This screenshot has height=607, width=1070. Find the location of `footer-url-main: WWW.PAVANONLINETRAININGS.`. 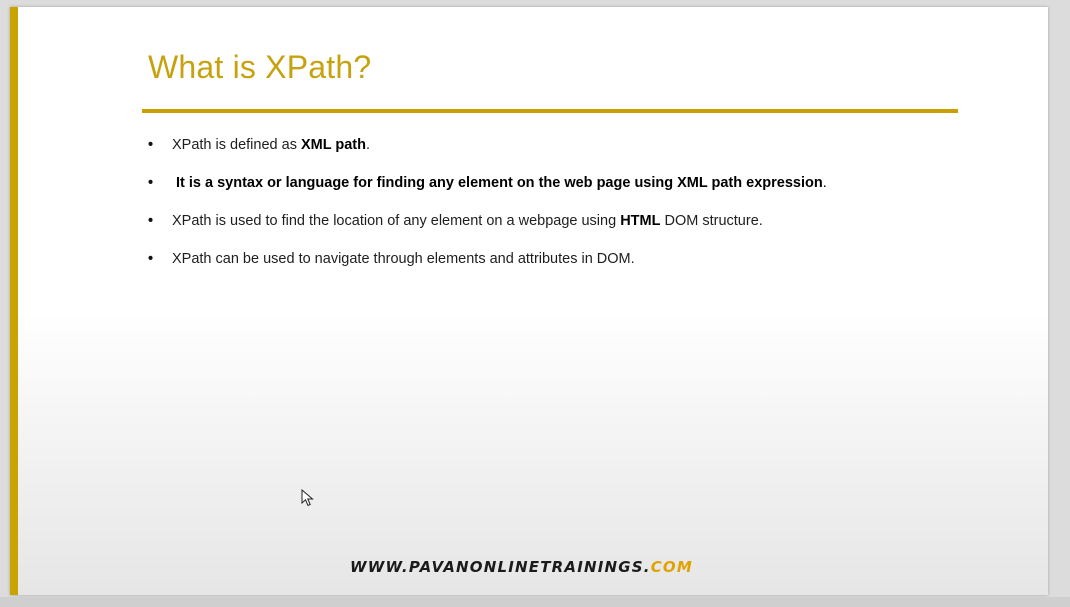

footer-url-main: WWW.PAVANONLINETRAININGS. is located at coordinates (500, 567).